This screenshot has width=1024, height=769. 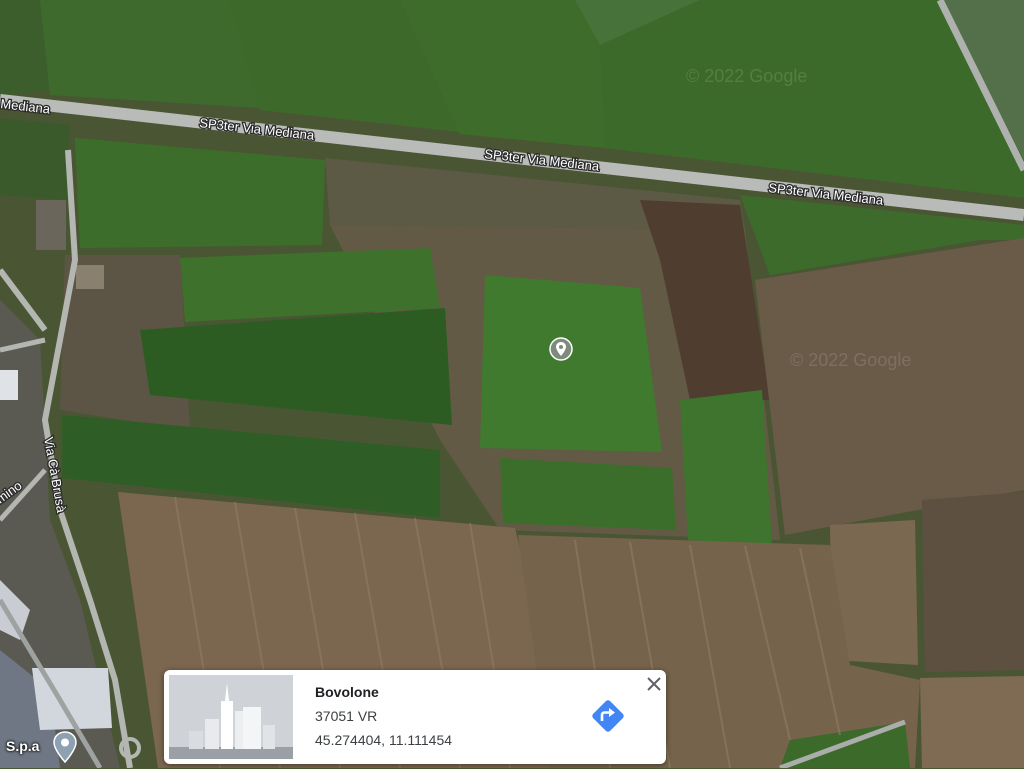 I want to click on close-icon, so click(x=654, y=684).